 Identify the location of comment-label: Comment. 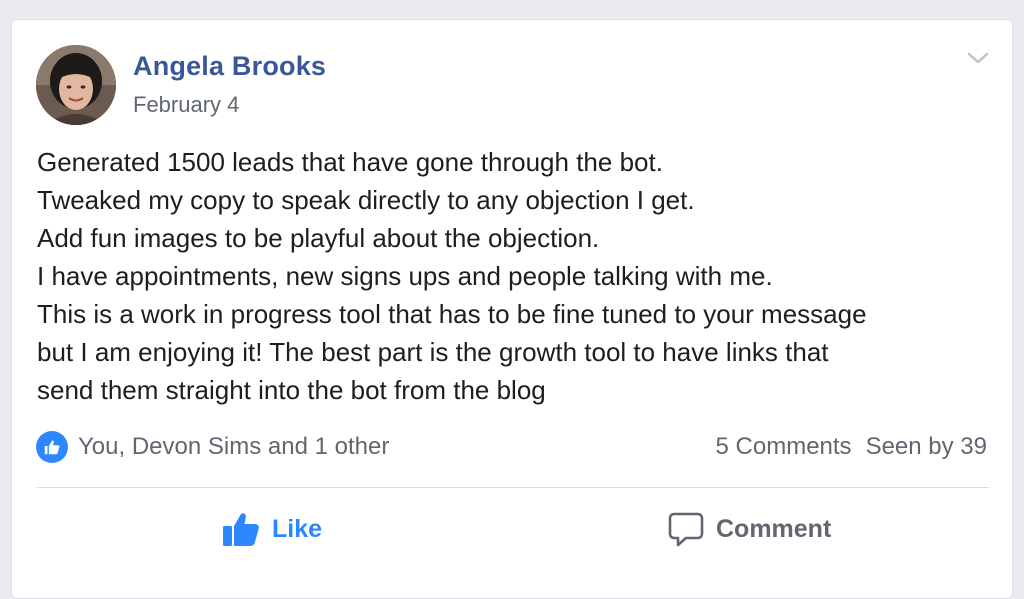
(774, 528).